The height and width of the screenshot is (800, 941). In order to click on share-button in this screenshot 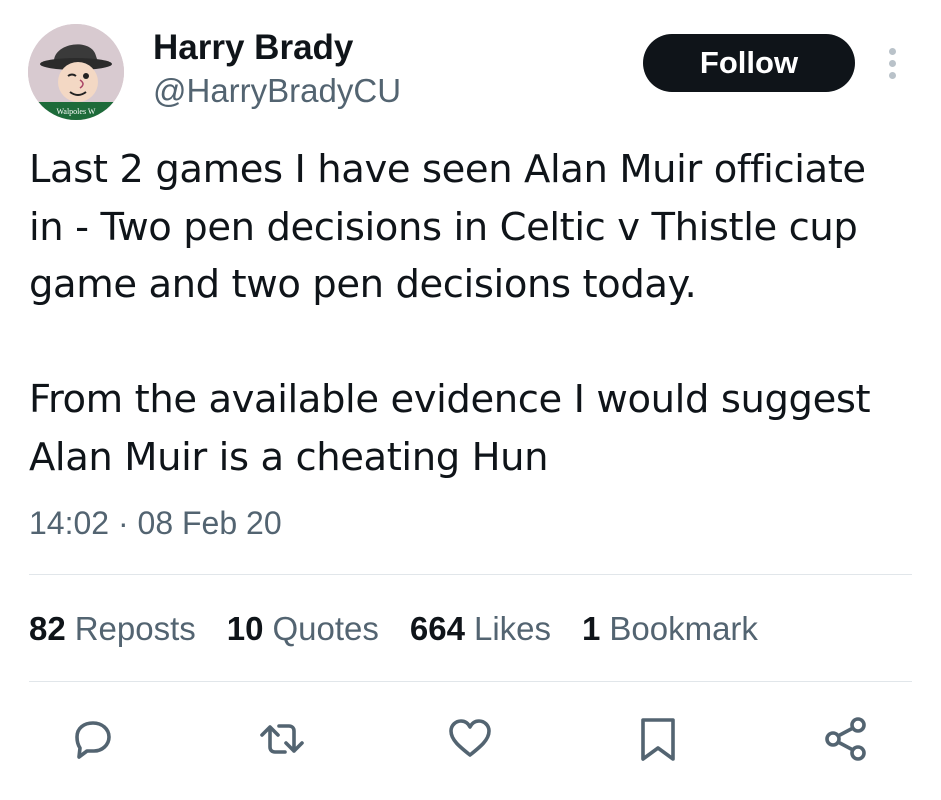, I will do `click(846, 739)`.